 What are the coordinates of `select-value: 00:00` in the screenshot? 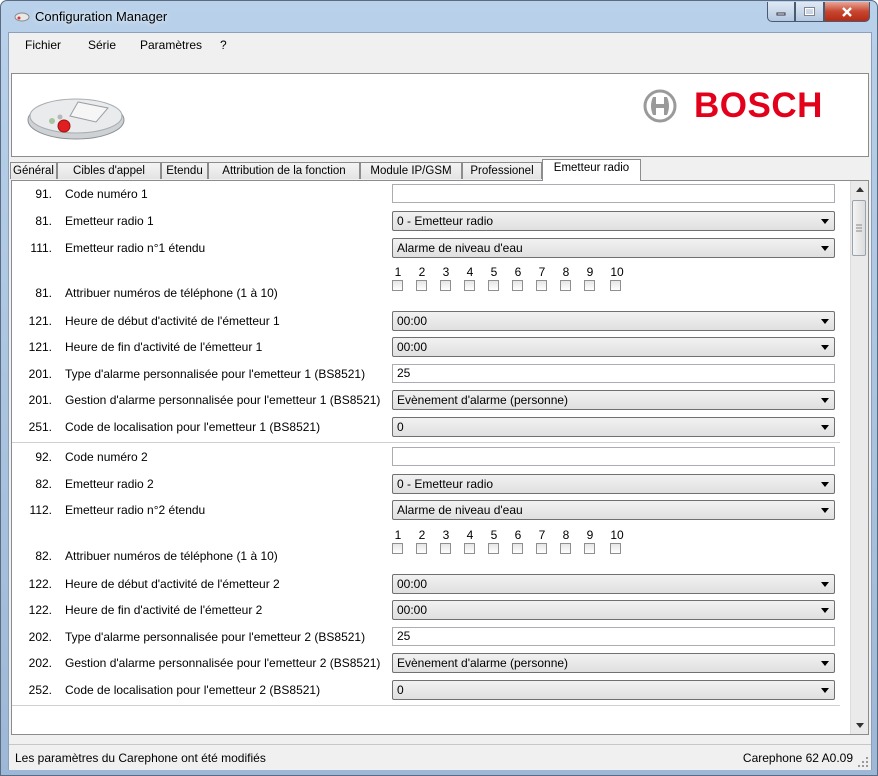 It's located at (412, 584).